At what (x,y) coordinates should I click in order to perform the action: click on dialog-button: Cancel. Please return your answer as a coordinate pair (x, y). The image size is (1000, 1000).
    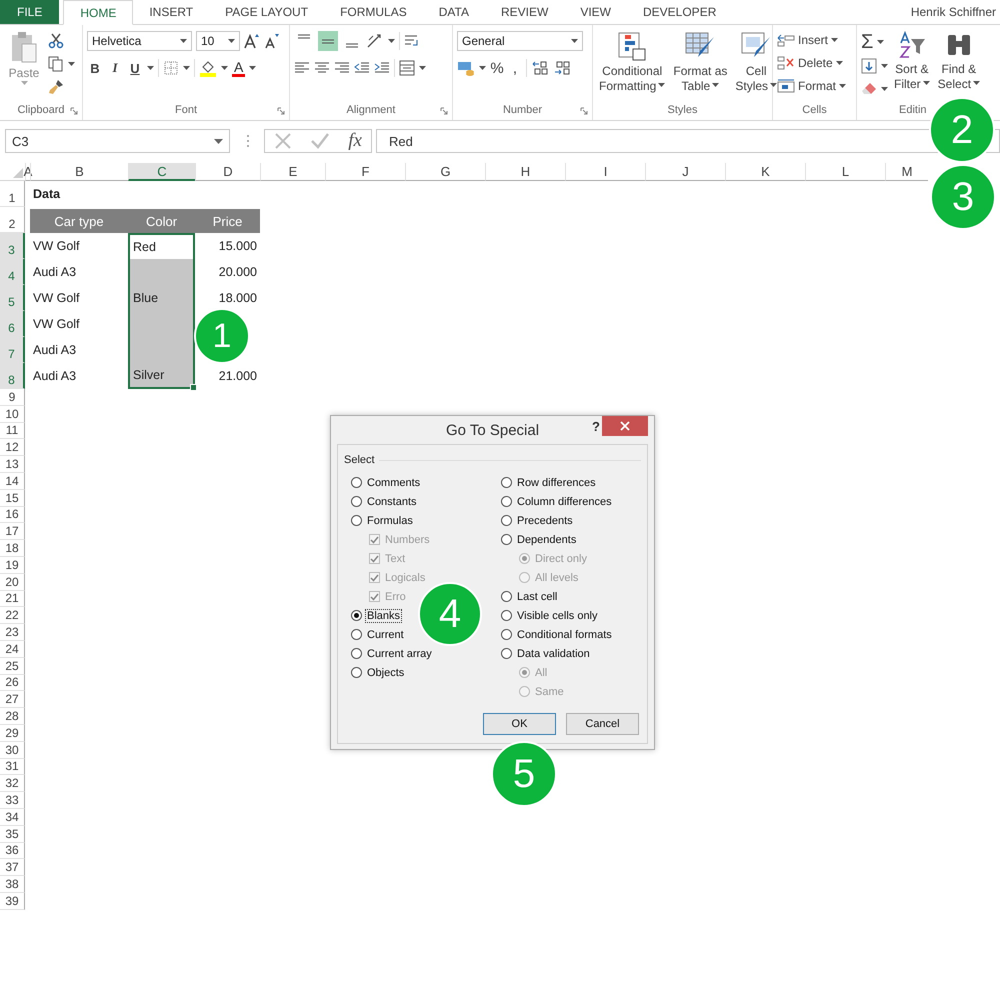
    Looking at the image, I should click on (602, 724).